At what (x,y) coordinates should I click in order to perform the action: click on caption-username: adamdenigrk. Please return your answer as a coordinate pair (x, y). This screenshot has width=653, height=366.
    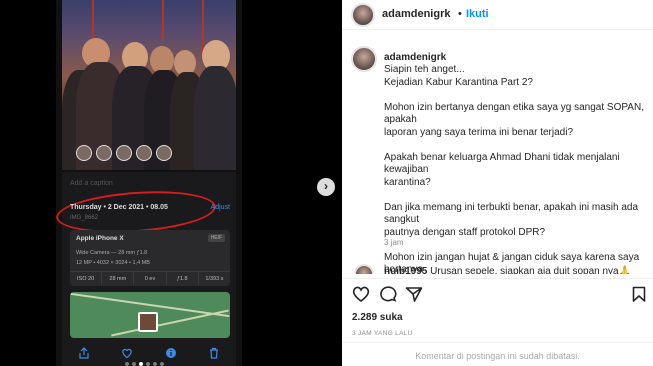
    Looking at the image, I should click on (415, 57).